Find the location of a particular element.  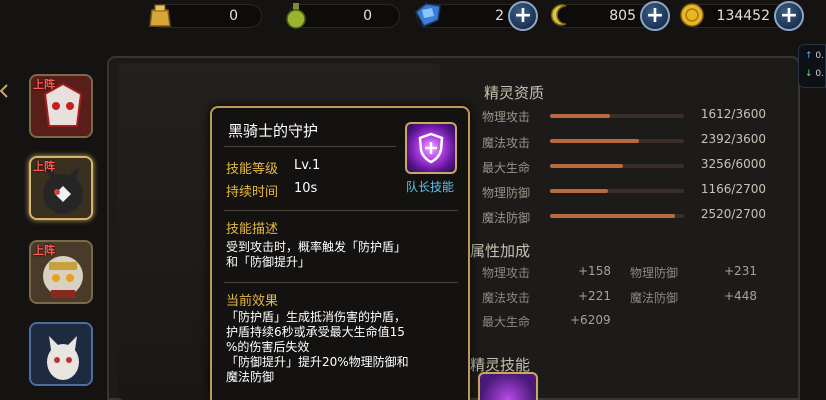

shield-skill-icon is located at coordinates (431, 148).